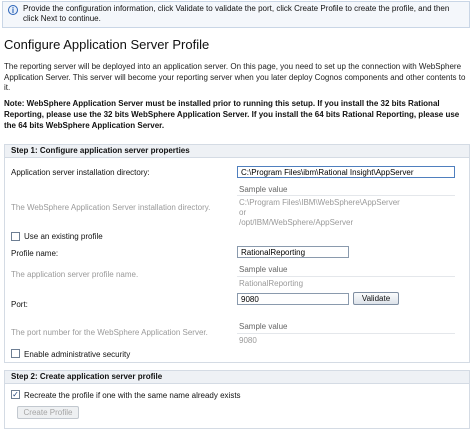  I want to click on port-sample-heading: Sample value, so click(263, 326).